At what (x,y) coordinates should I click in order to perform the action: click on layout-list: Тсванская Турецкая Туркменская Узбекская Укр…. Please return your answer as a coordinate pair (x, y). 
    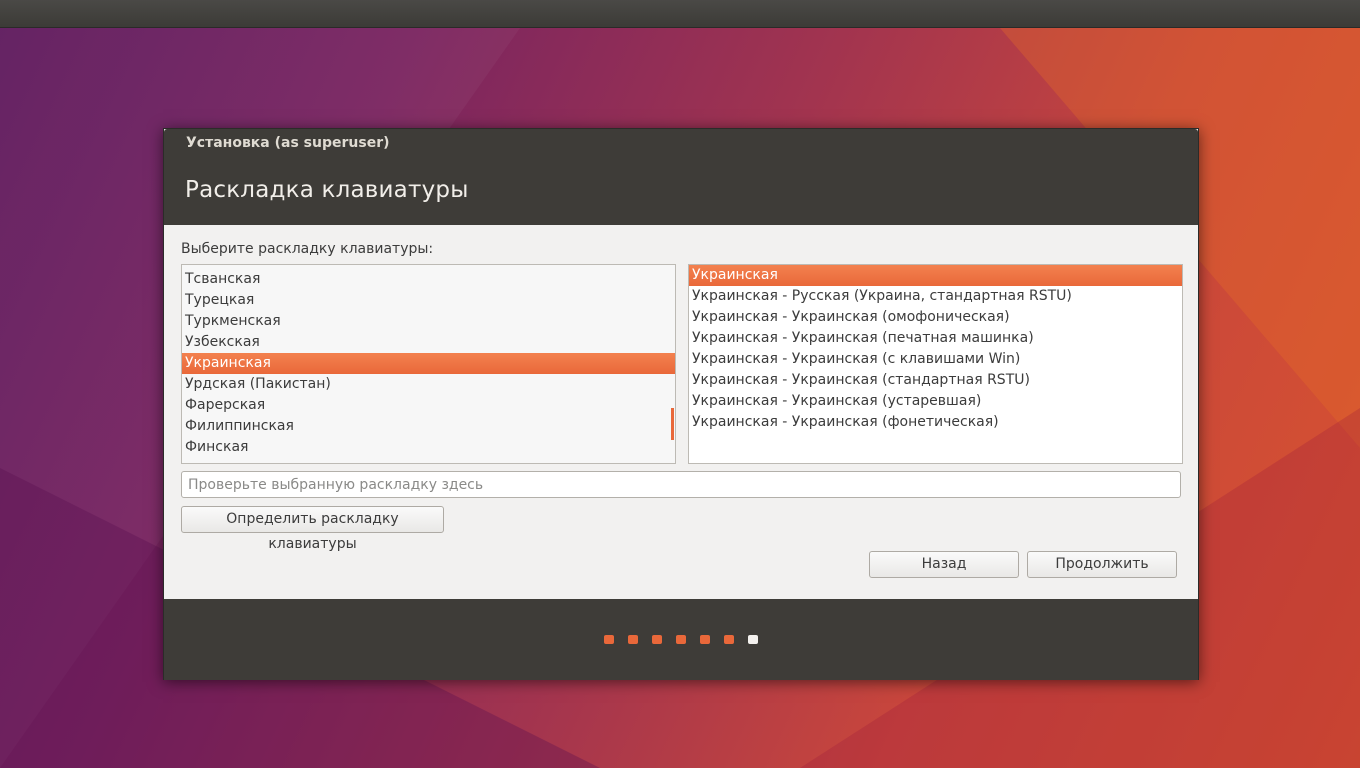
    Looking at the image, I should click on (428, 364).